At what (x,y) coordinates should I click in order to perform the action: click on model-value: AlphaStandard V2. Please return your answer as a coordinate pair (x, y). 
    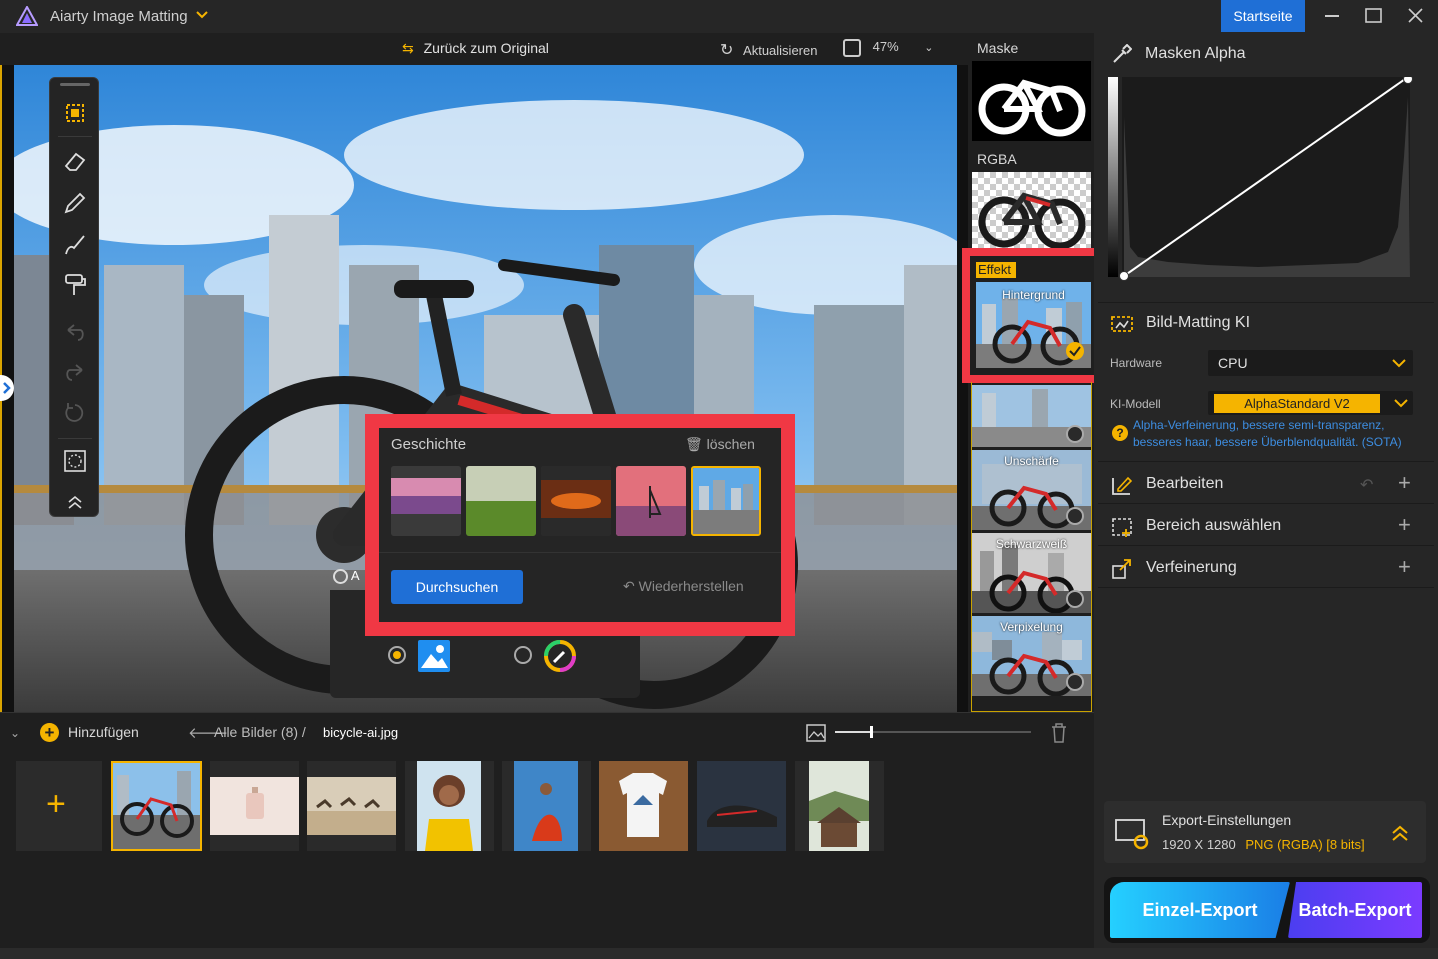
    Looking at the image, I should click on (1297, 403).